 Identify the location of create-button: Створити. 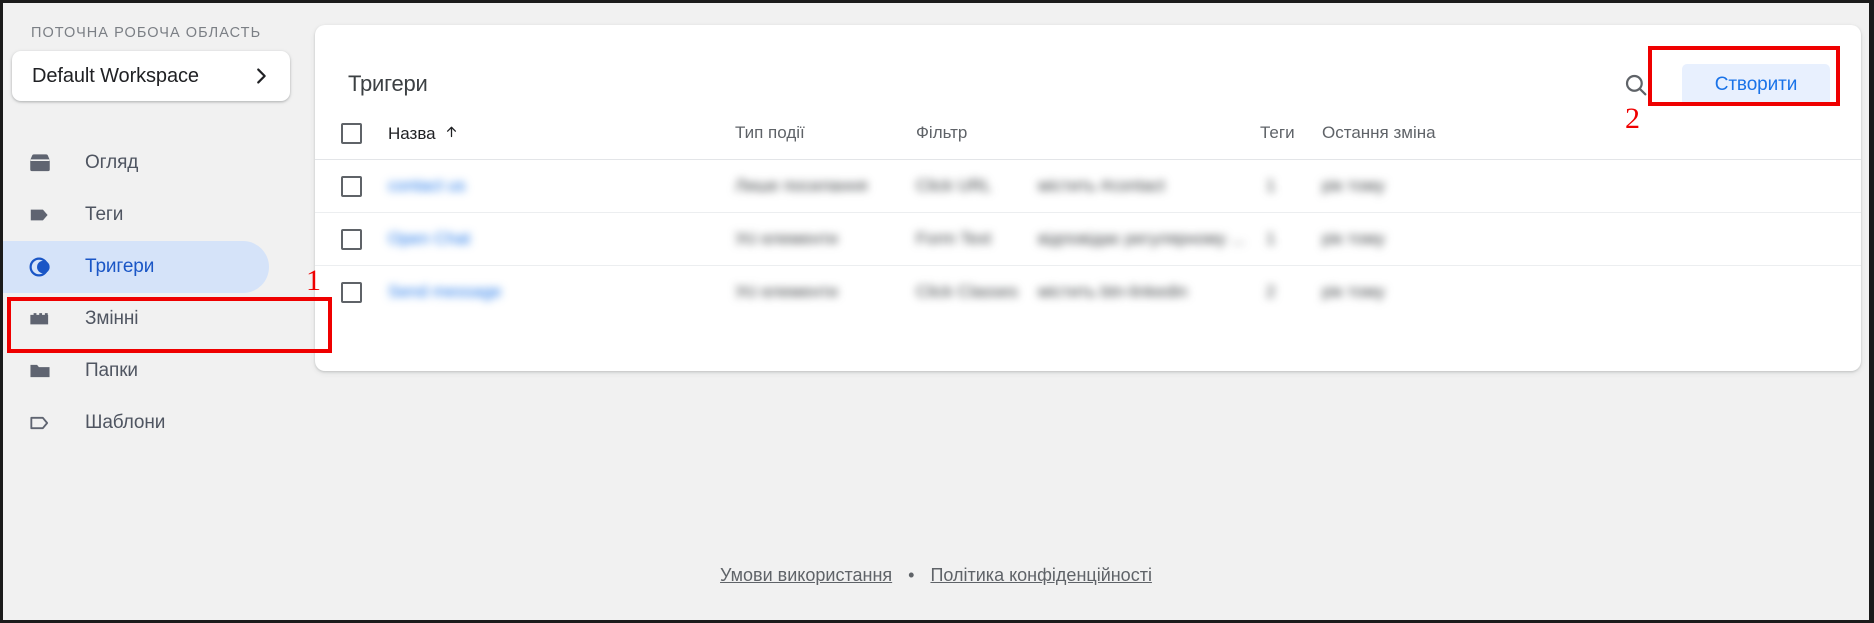
(1756, 85).